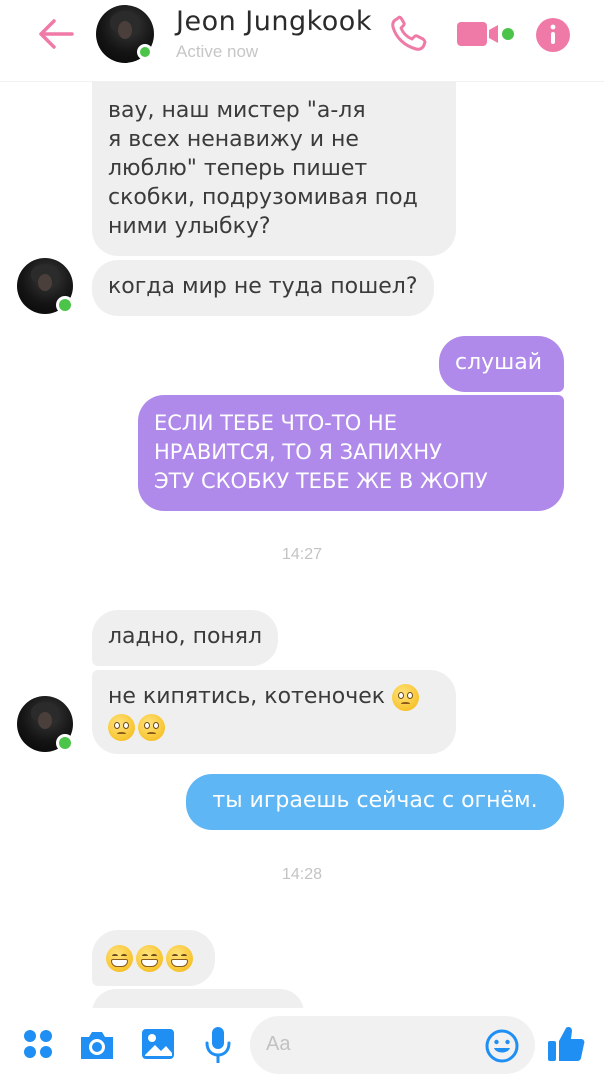 This screenshot has height=1080, width=604. I want to click on message-incoming: ладно, понял, so click(185, 638).